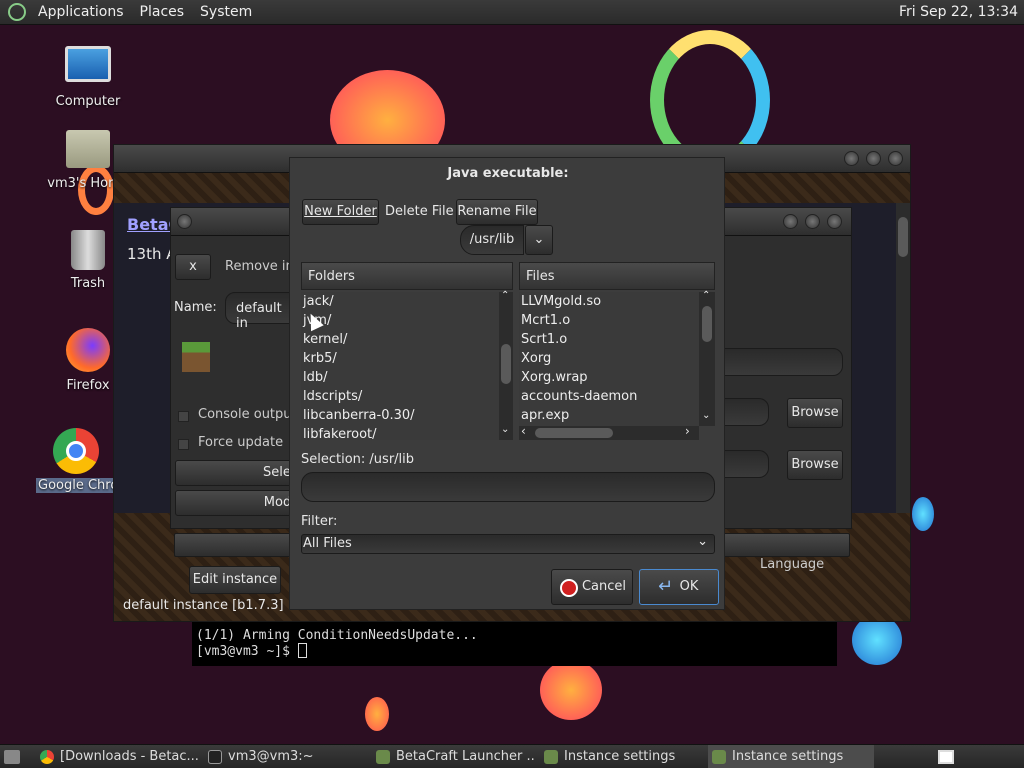  What do you see at coordinates (689, 586) in the screenshot?
I see `ok-label: OK` at bounding box center [689, 586].